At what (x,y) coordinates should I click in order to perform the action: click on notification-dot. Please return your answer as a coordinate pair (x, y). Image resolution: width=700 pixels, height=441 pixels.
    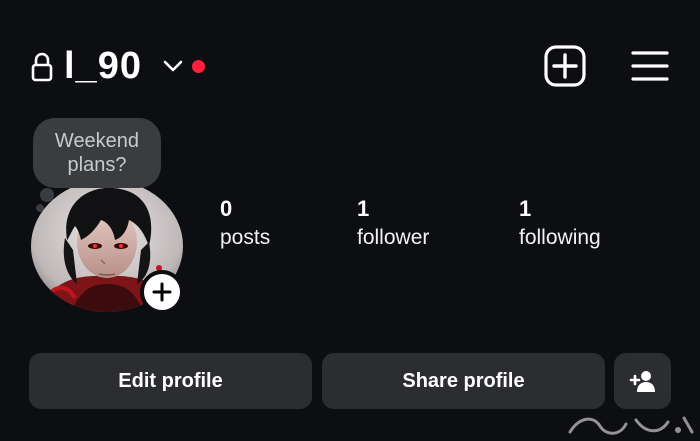
    Looking at the image, I should click on (198, 66).